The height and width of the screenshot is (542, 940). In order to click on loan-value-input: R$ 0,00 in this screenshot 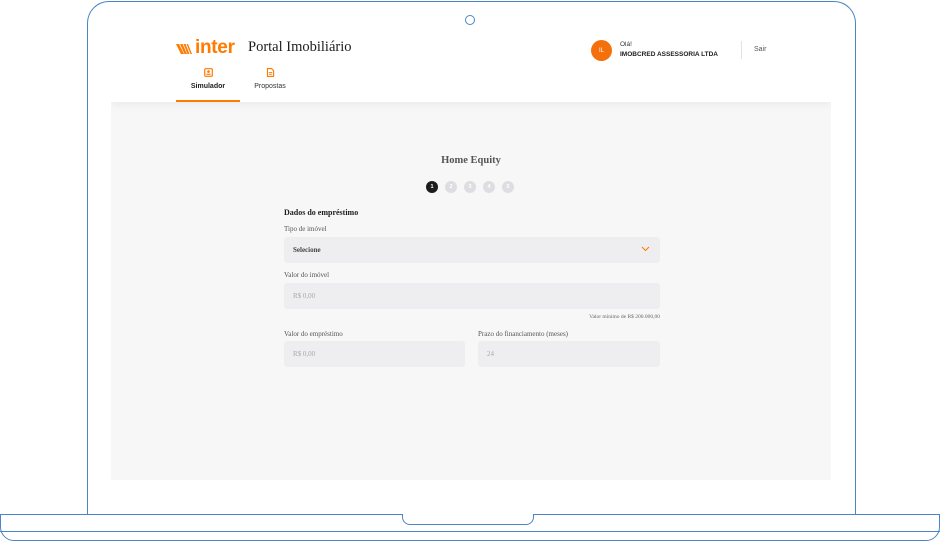, I will do `click(374, 354)`.